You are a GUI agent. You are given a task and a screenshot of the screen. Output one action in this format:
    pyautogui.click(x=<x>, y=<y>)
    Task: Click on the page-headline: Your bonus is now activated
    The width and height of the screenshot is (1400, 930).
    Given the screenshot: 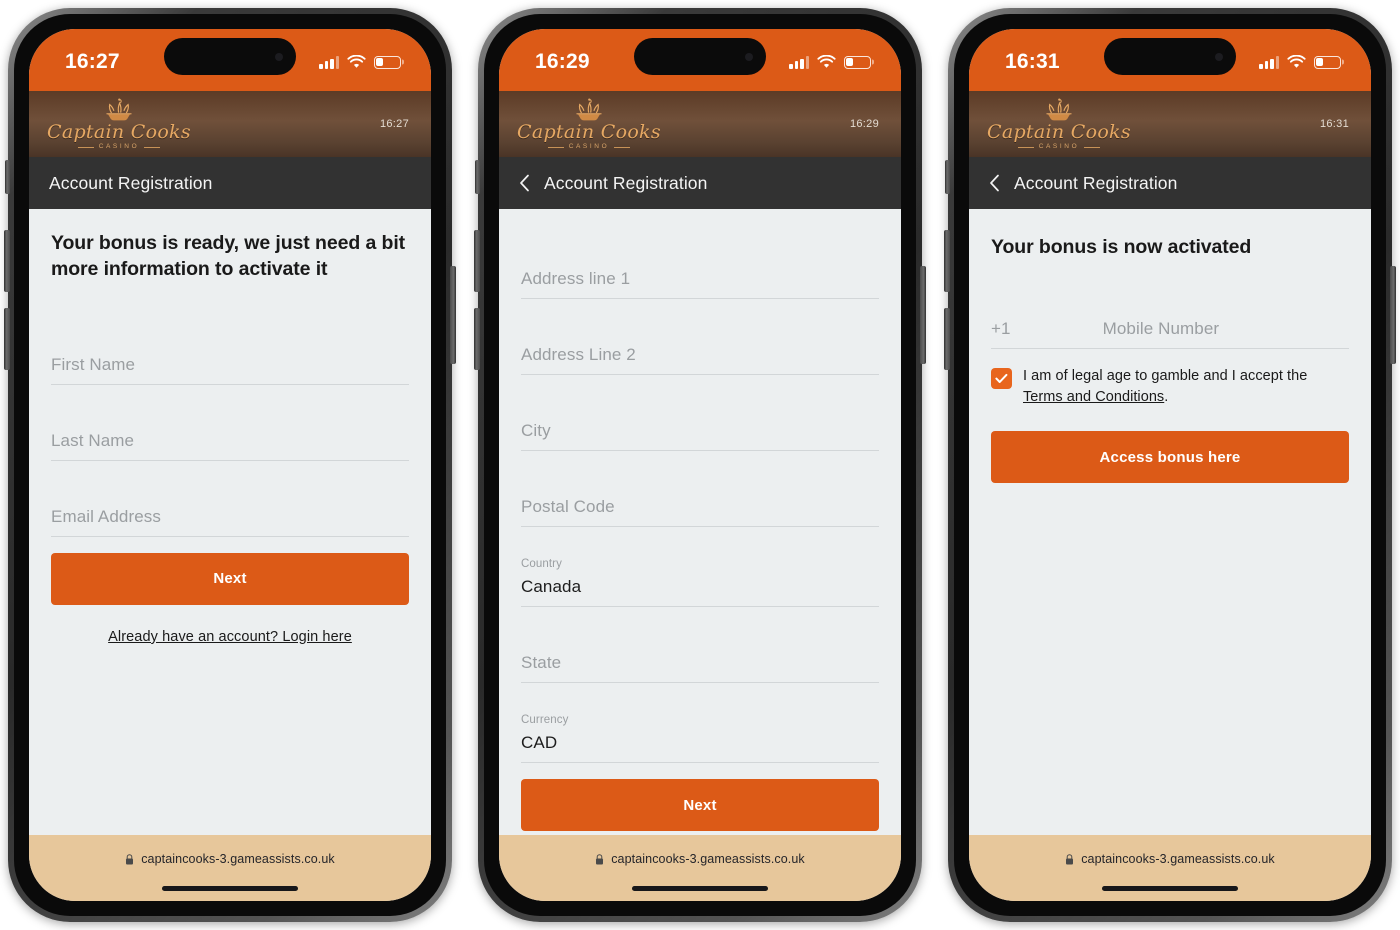 What is the action you would take?
    pyautogui.click(x=1121, y=247)
    